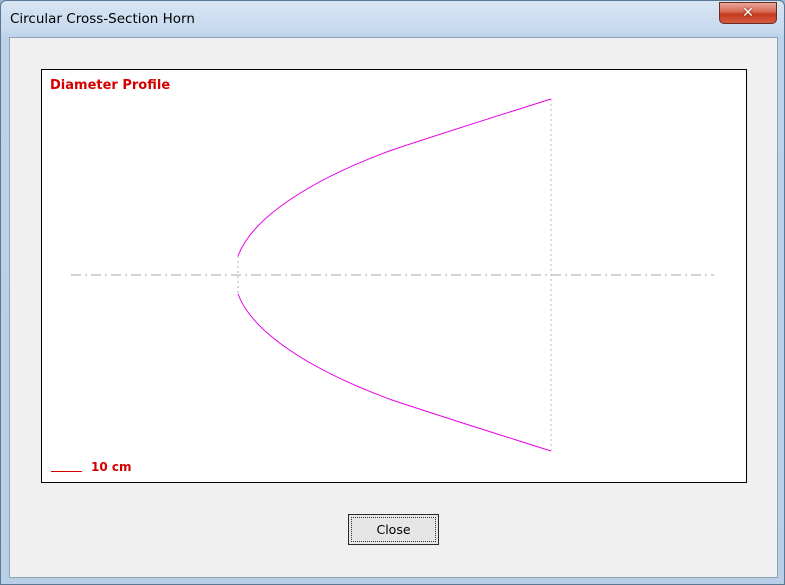 The image size is (785, 585). I want to click on close-icon: ✕, so click(748, 13).